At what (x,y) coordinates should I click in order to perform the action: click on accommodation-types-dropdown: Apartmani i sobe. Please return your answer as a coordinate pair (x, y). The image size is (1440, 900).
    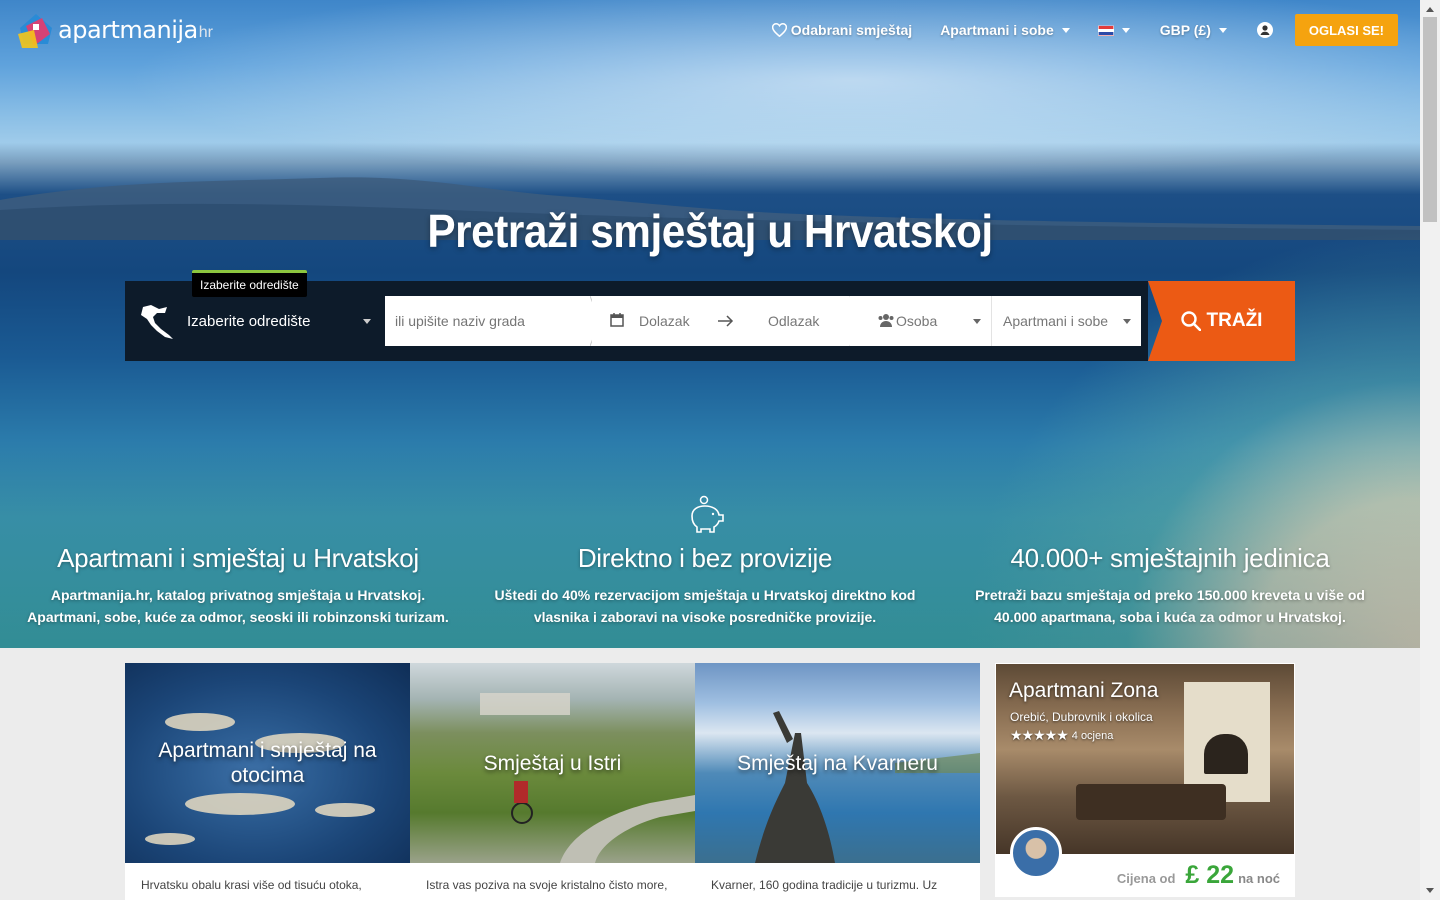
    Looking at the image, I should click on (1066, 321).